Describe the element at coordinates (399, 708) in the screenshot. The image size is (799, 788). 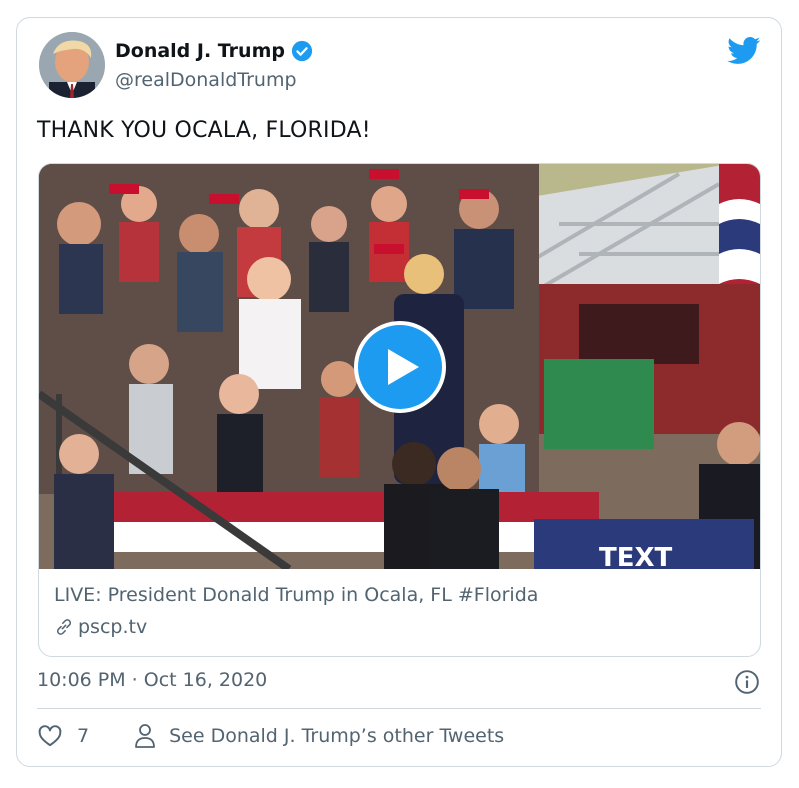
I see `divider` at that location.